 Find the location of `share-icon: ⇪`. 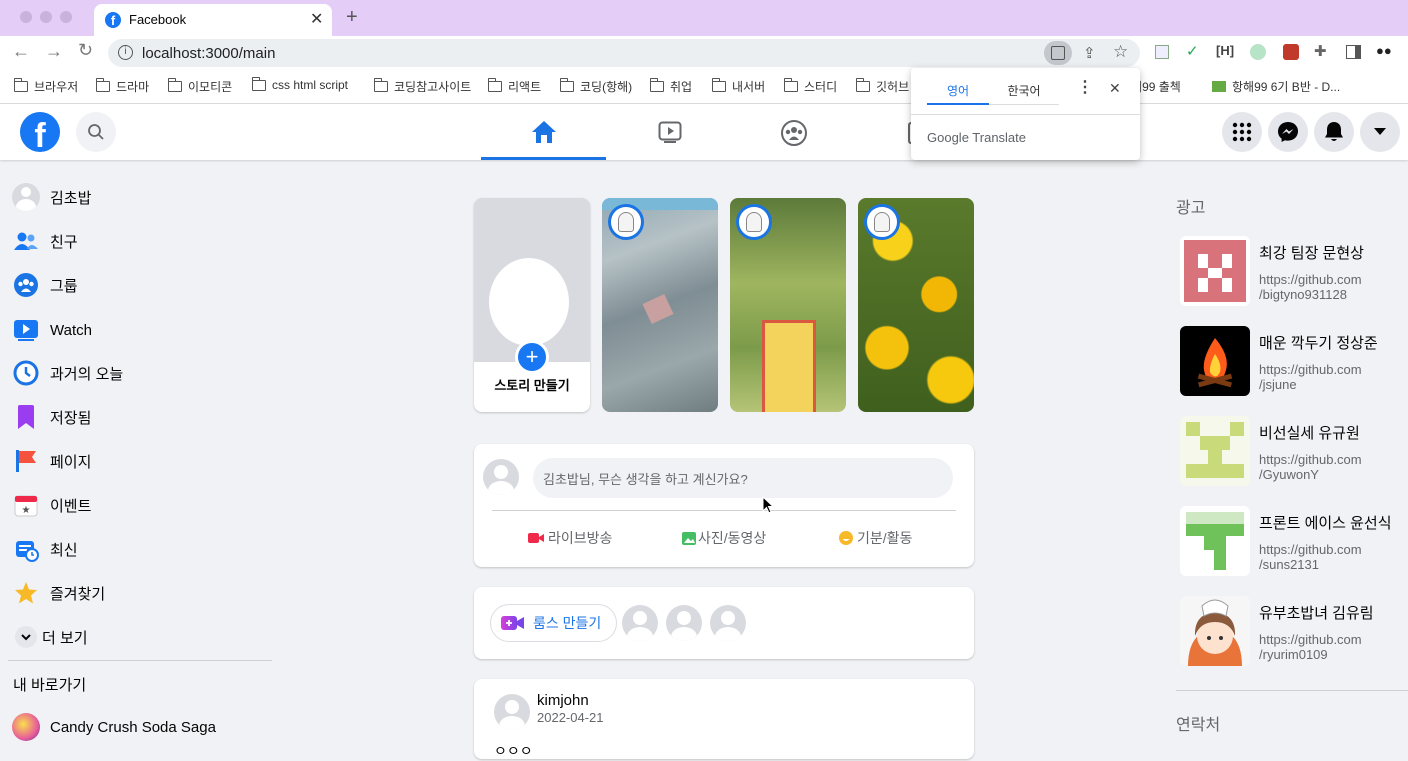

share-icon: ⇪ is located at coordinates (1089, 53).